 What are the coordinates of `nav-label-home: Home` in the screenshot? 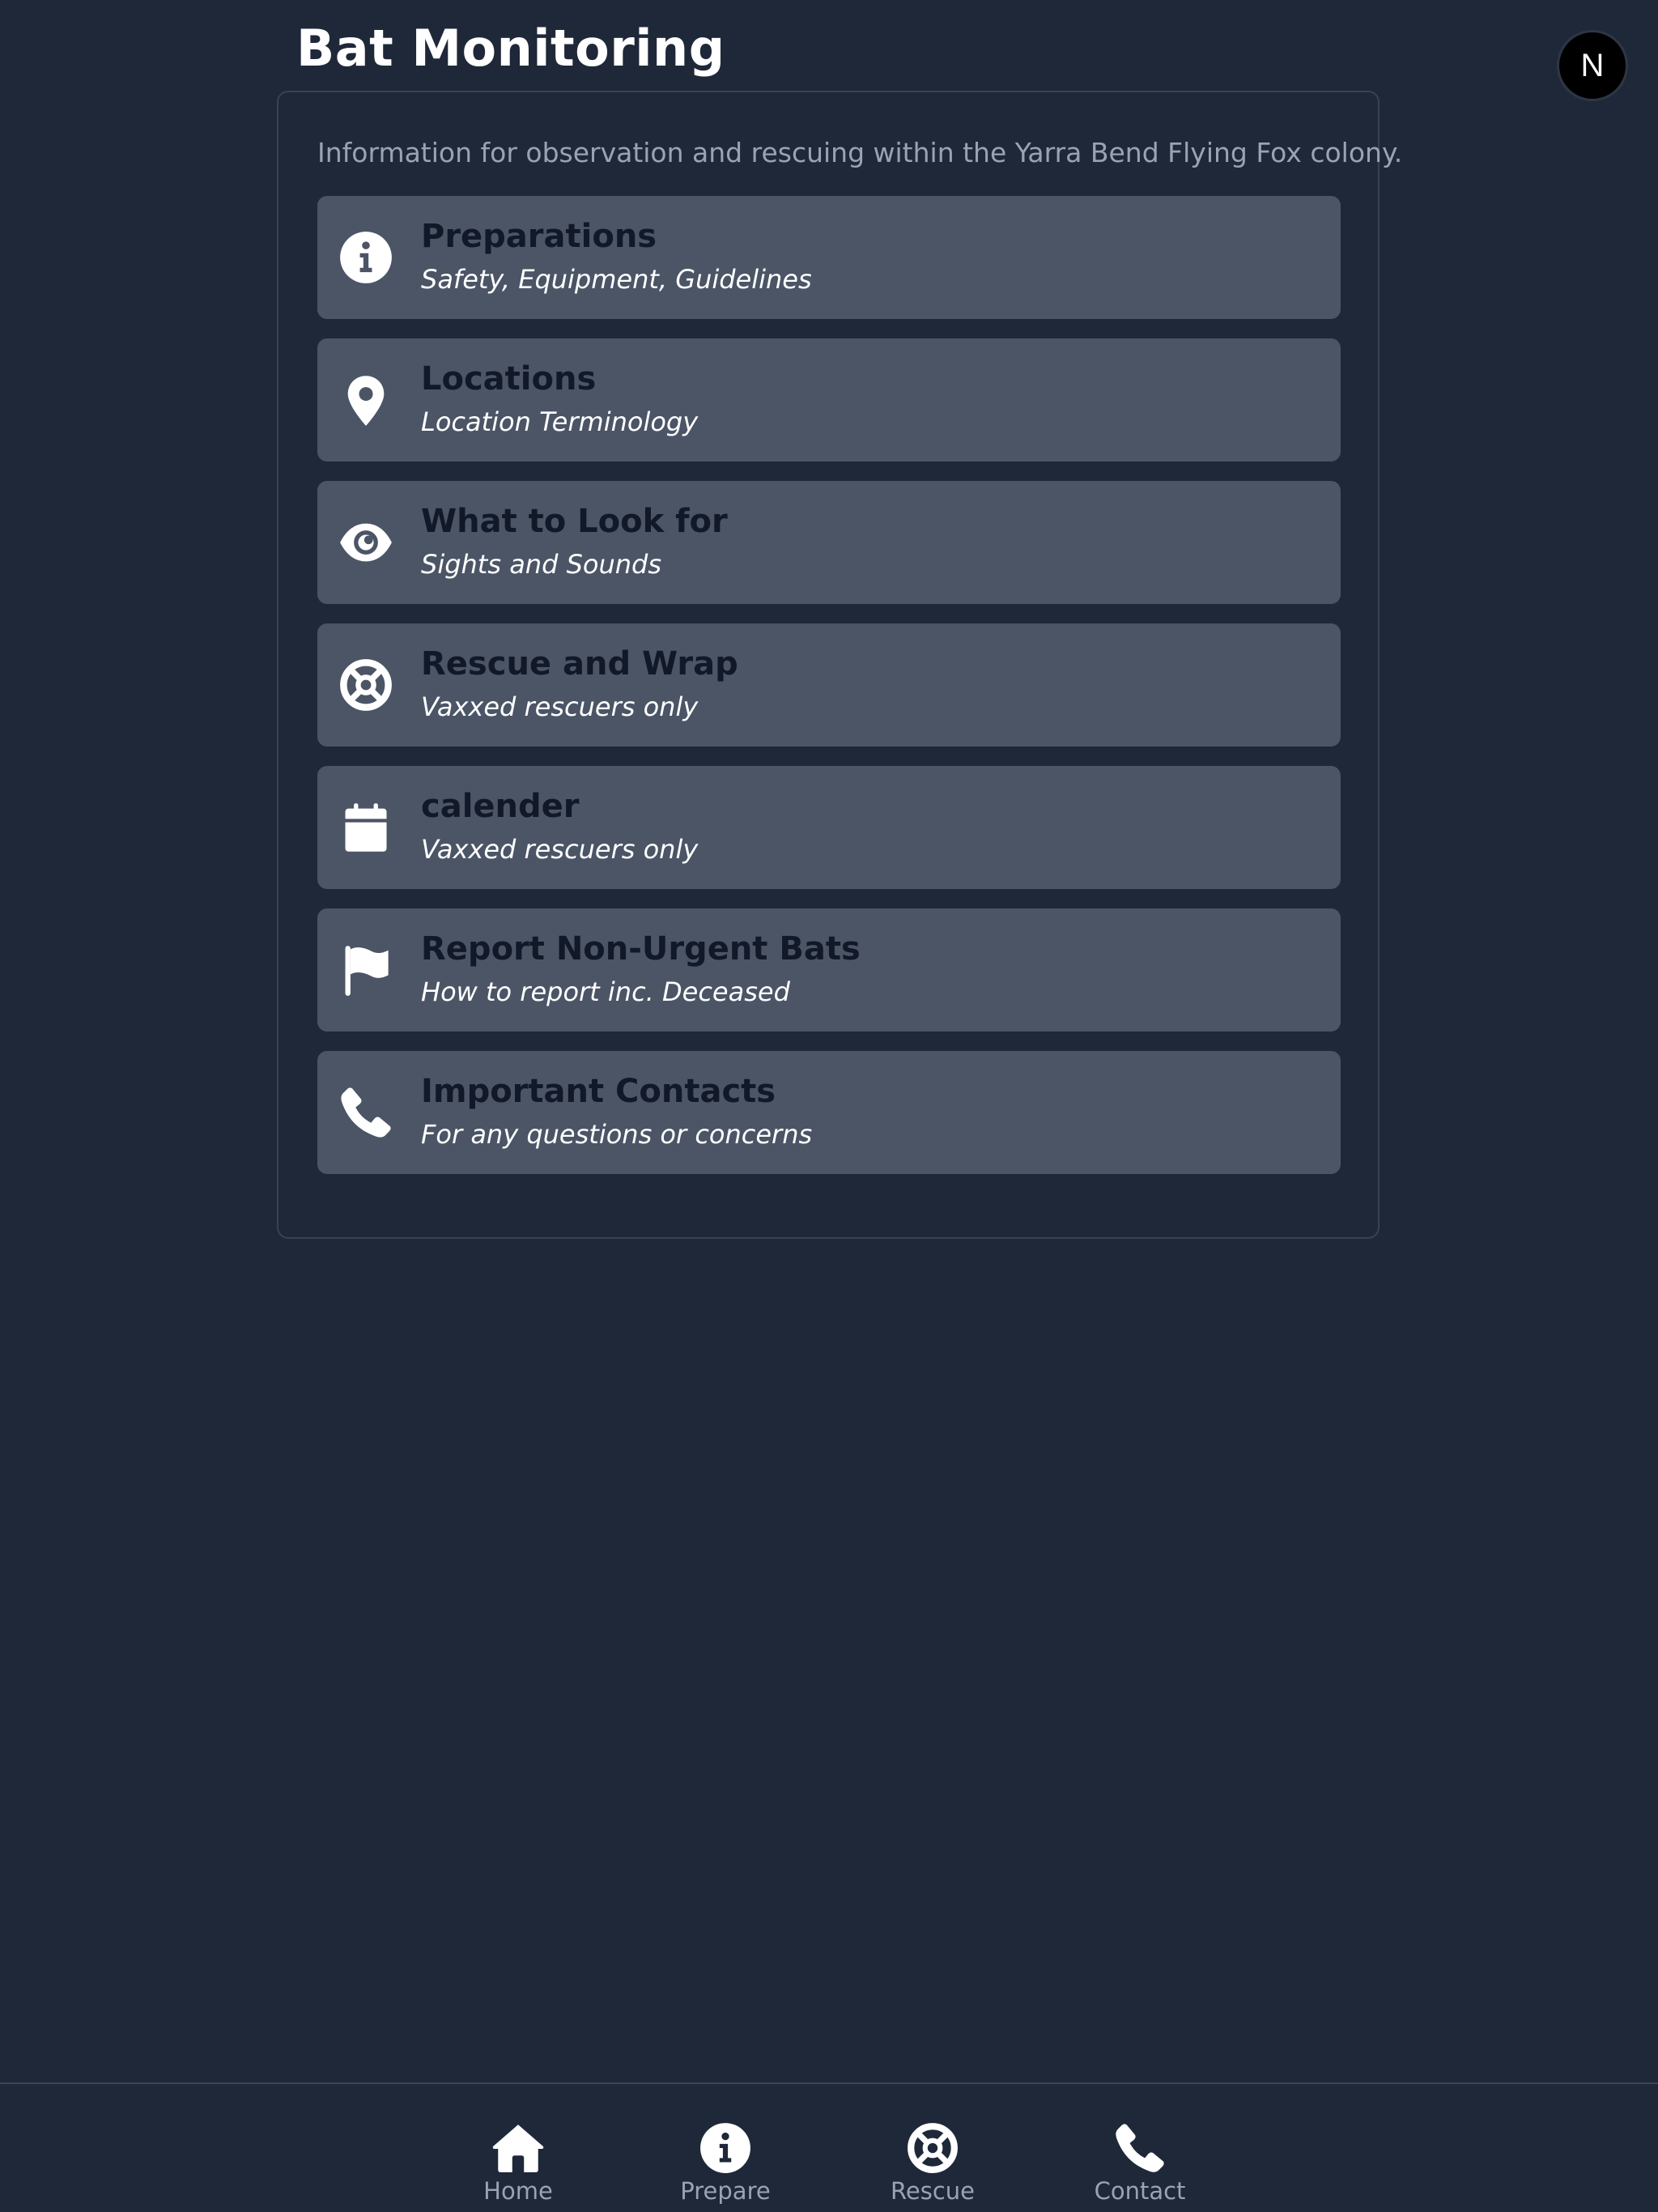 It's located at (518, 2191).